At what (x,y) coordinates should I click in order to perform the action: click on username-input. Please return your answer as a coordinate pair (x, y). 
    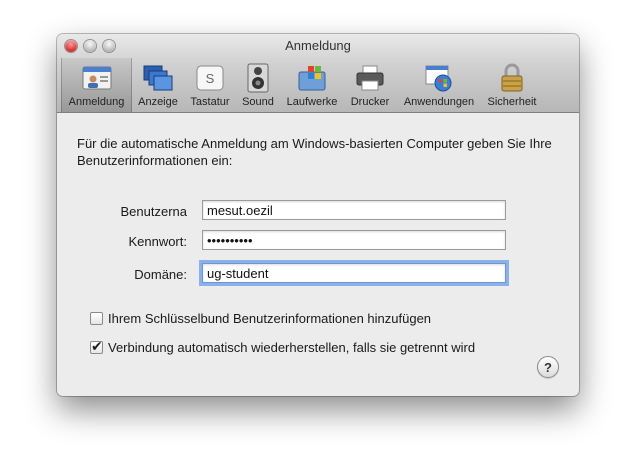
    Looking at the image, I should click on (354, 210).